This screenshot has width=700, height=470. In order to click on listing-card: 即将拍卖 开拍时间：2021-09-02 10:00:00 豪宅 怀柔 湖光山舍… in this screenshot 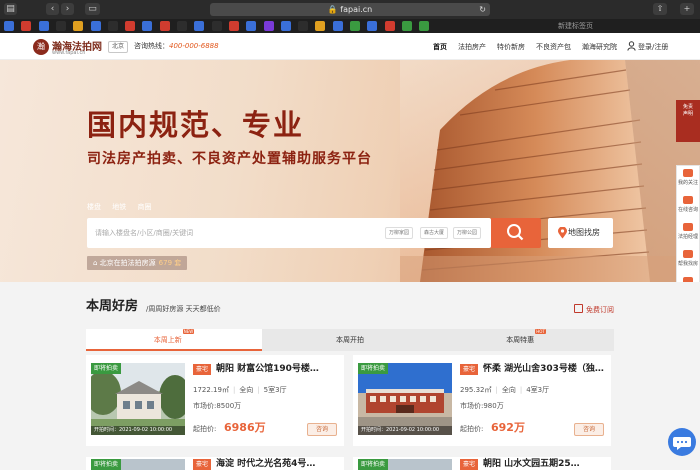, I will do `click(482, 400)`.